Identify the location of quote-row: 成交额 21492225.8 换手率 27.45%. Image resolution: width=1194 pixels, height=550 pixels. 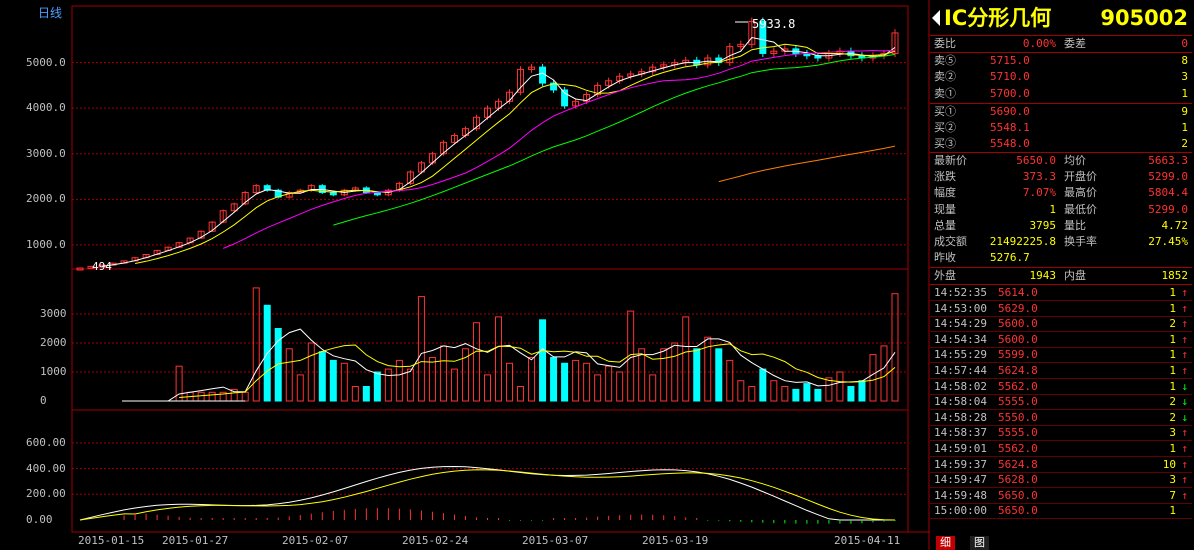
(1061, 242).